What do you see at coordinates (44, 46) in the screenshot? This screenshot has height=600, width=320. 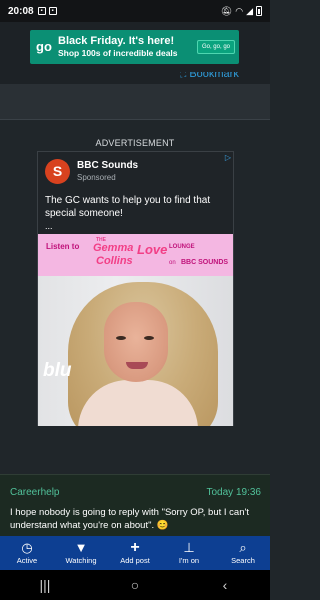 I see `go-logo: go` at bounding box center [44, 46].